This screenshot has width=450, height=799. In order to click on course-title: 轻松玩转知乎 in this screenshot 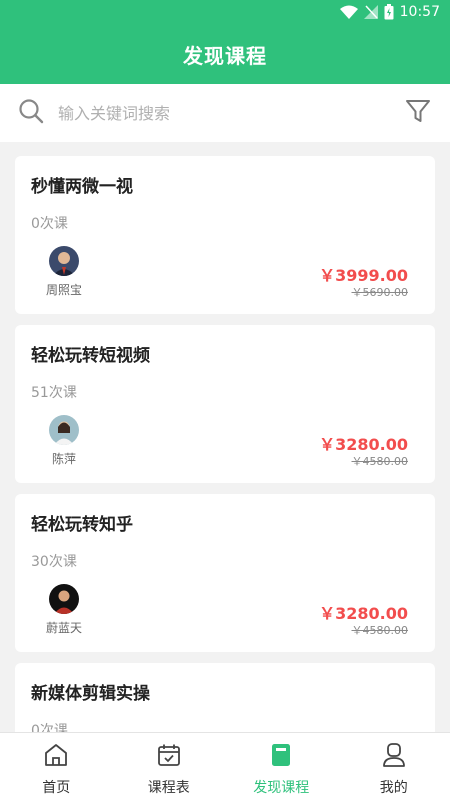, I will do `click(82, 525)`.